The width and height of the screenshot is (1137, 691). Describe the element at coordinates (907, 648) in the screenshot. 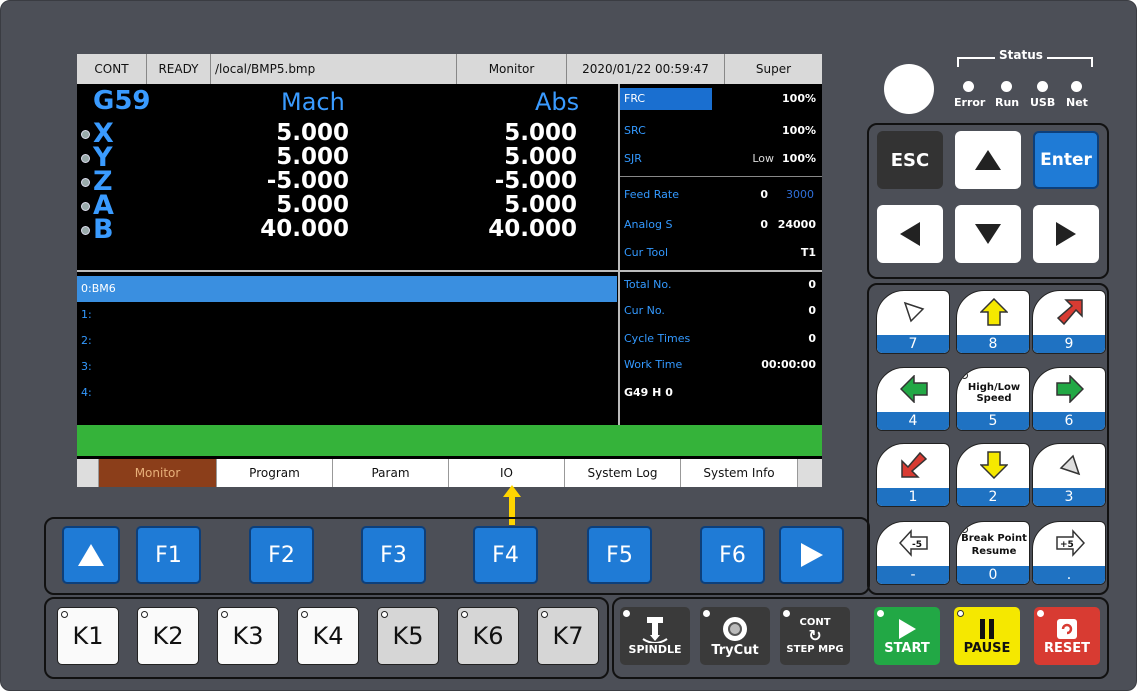

I see `start-label: START` at that location.